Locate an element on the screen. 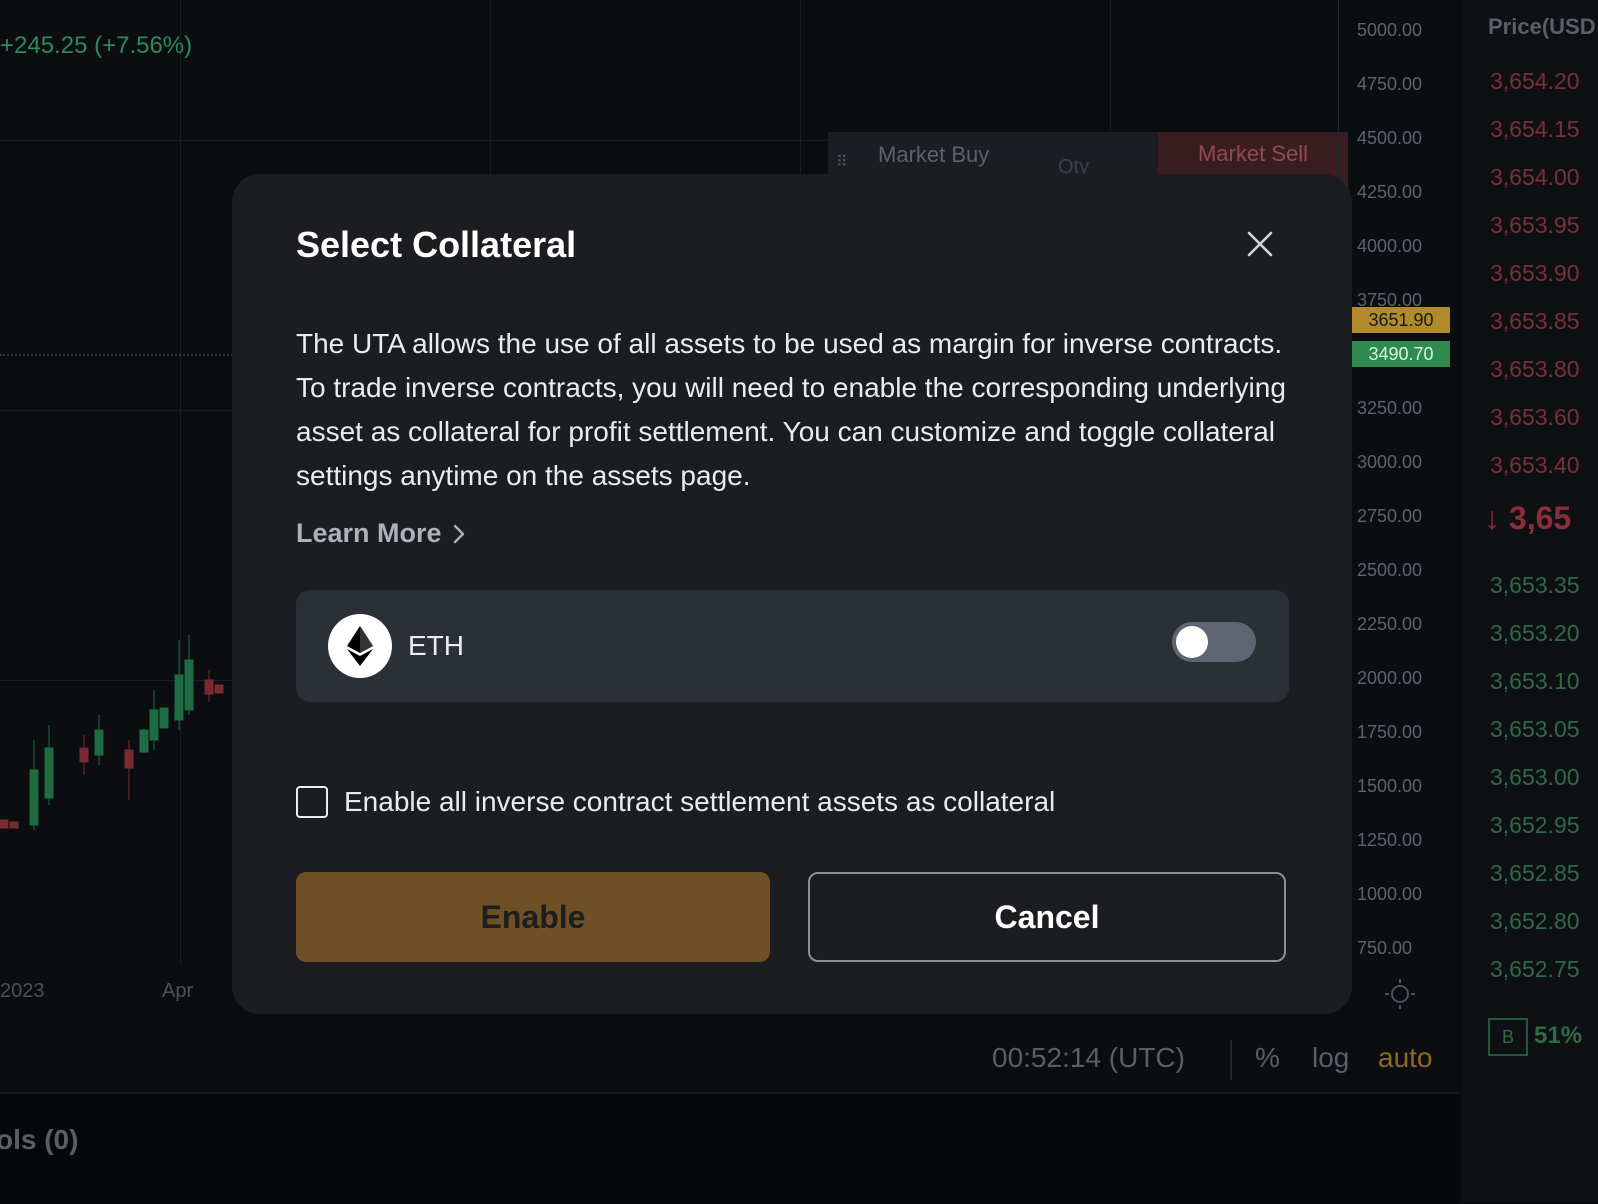  bid-row: 3,652.95 is located at coordinates (1535, 825).